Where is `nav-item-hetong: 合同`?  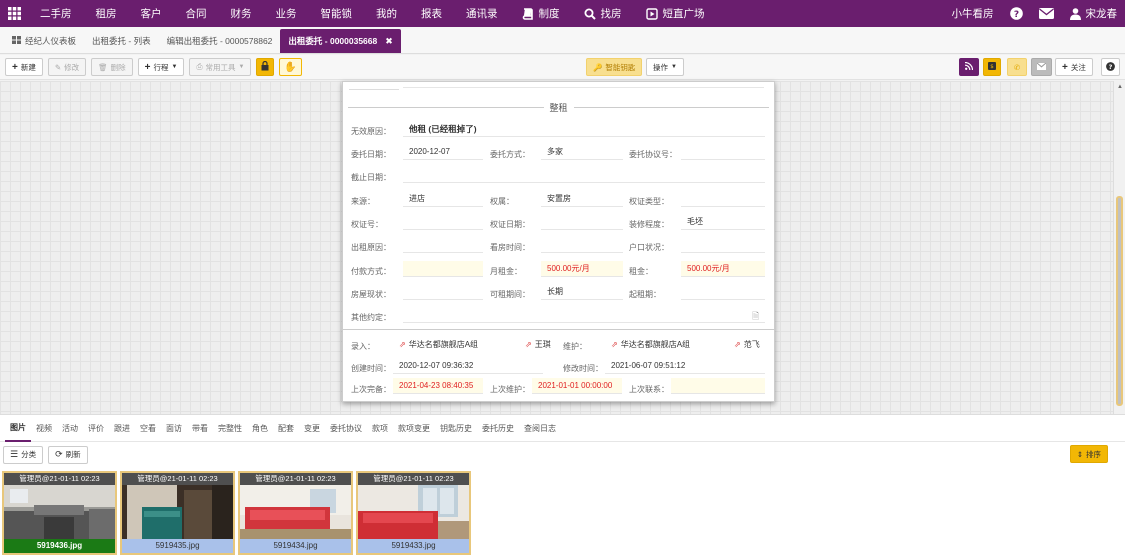 nav-item-hetong: 合同 is located at coordinates (196, 13).